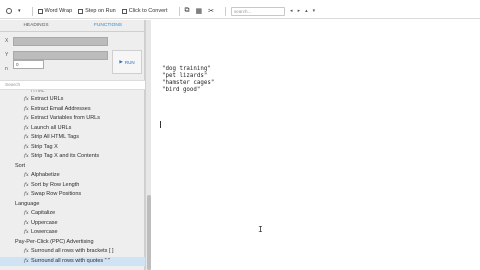 The image size is (480, 270). Describe the element at coordinates (199, 11) in the screenshot. I see `grid-icon: ▦` at that location.